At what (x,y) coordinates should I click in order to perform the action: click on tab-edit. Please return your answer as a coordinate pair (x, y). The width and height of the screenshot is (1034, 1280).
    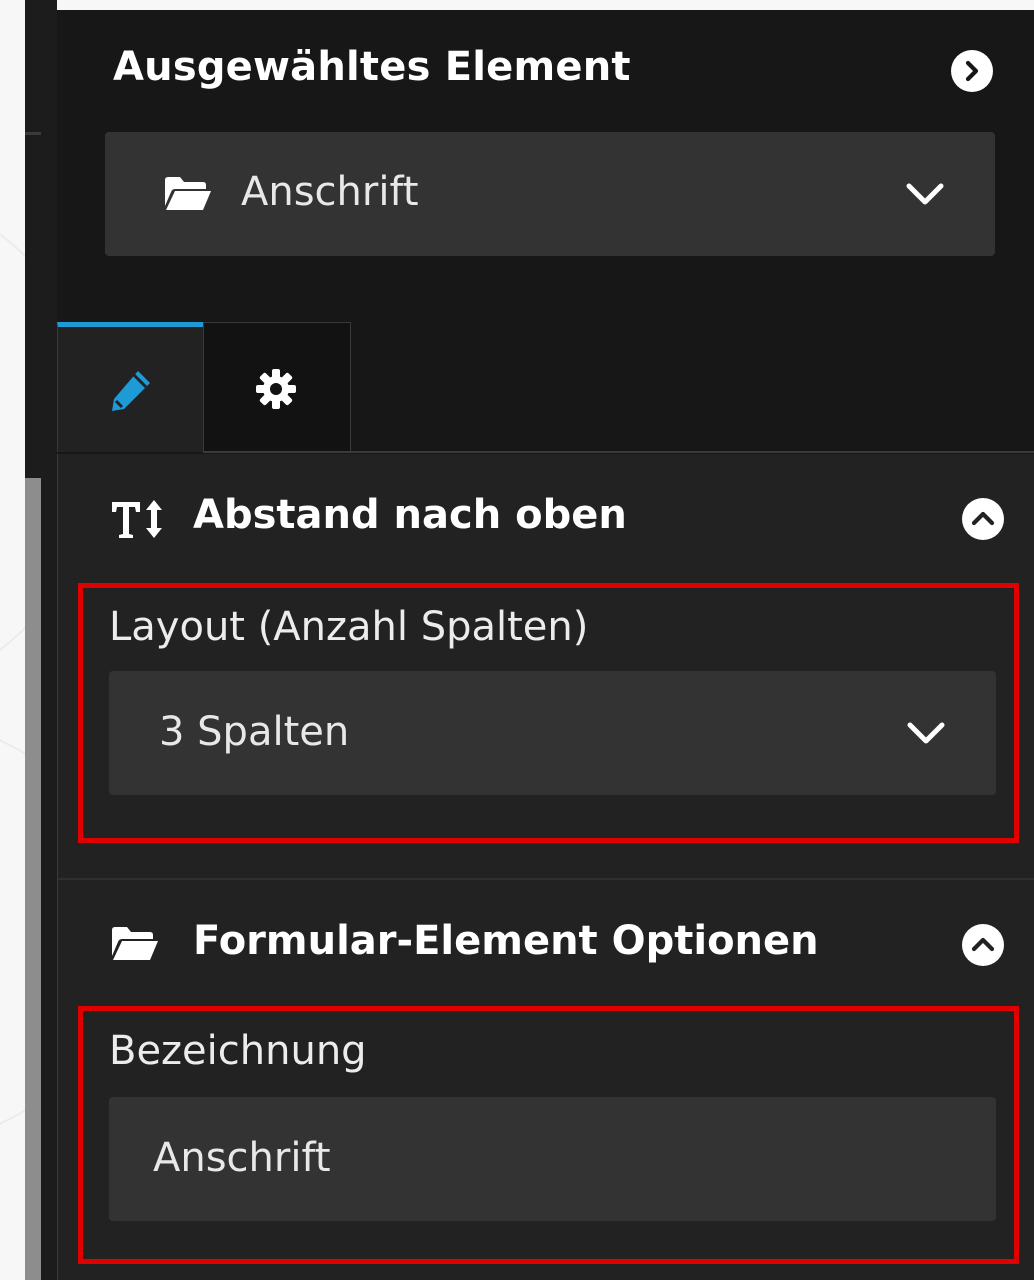
    Looking at the image, I should click on (130, 387).